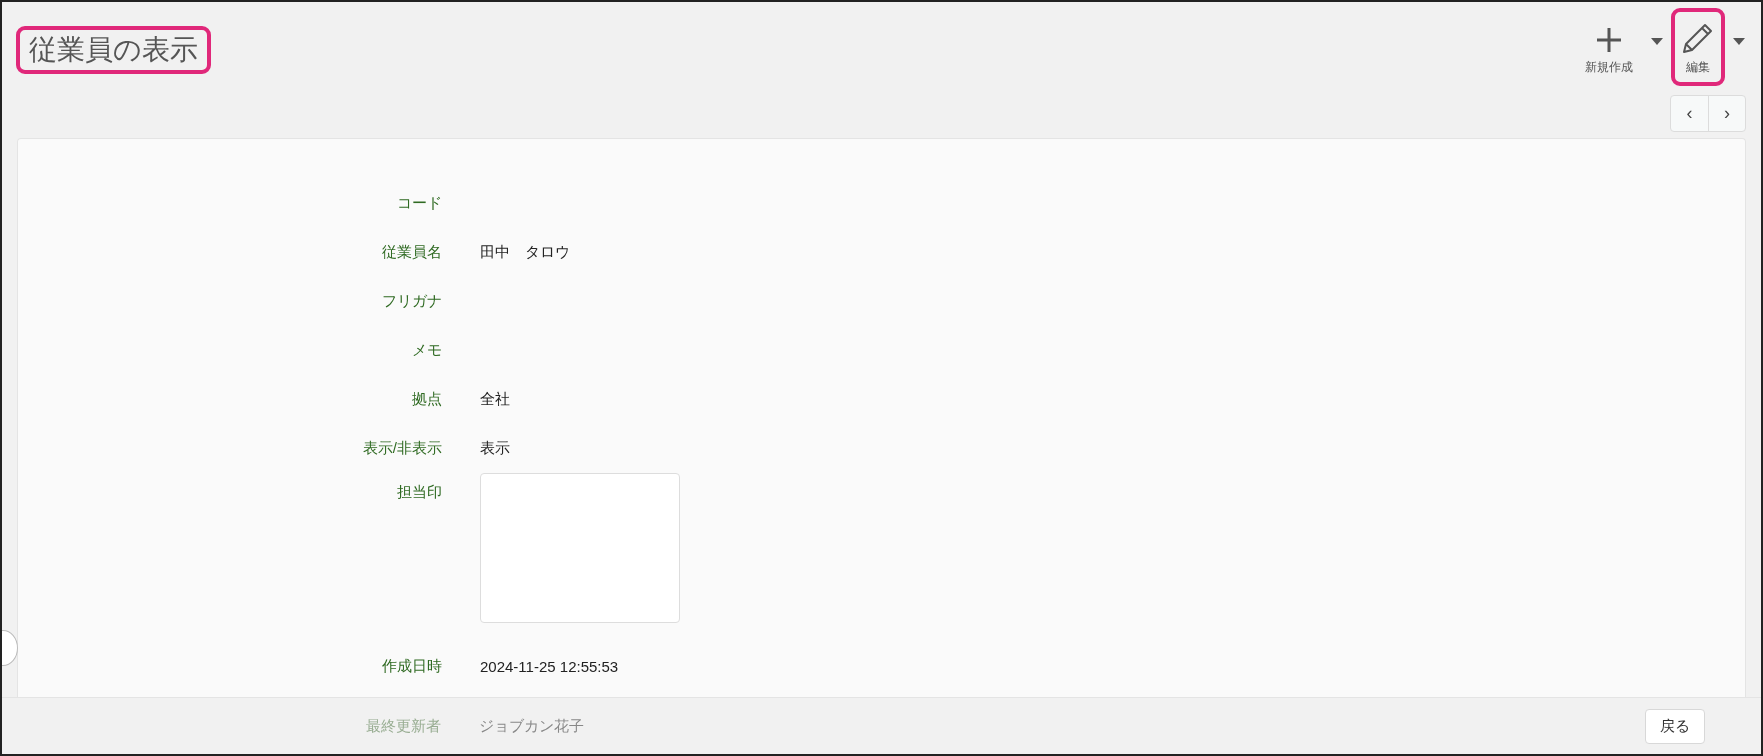 The image size is (1763, 756). What do you see at coordinates (401, 448) in the screenshot?
I see `field-label: 表示/非表示` at bounding box center [401, 448].